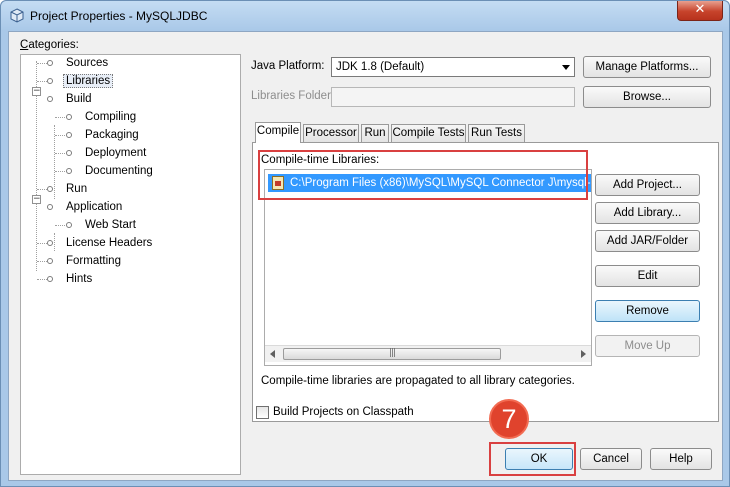 The height and width of the screenshot is (487, 730). Describe the element at coordinates (262, 412) in the screenshot. I see `build-on-classpath-checkbox` at that location.